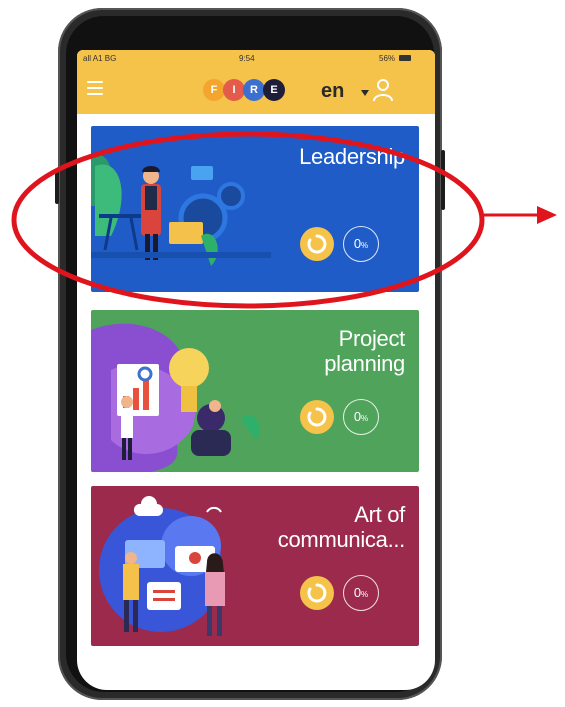 Image resolution: width=565 pixels, height=707 pixels. What do you see at coordinates (387, 58) in the screenshot?
I see `battery-label: 56%` at bounding box center [387, 58].